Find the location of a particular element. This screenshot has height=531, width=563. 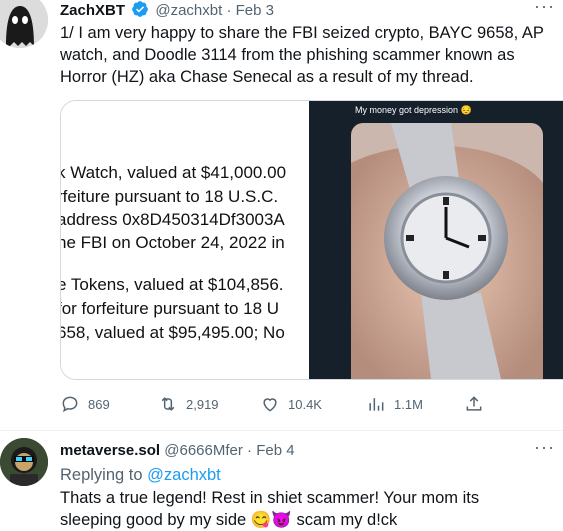

retweet-count: 2,919 is located at coordinates (202, 404).